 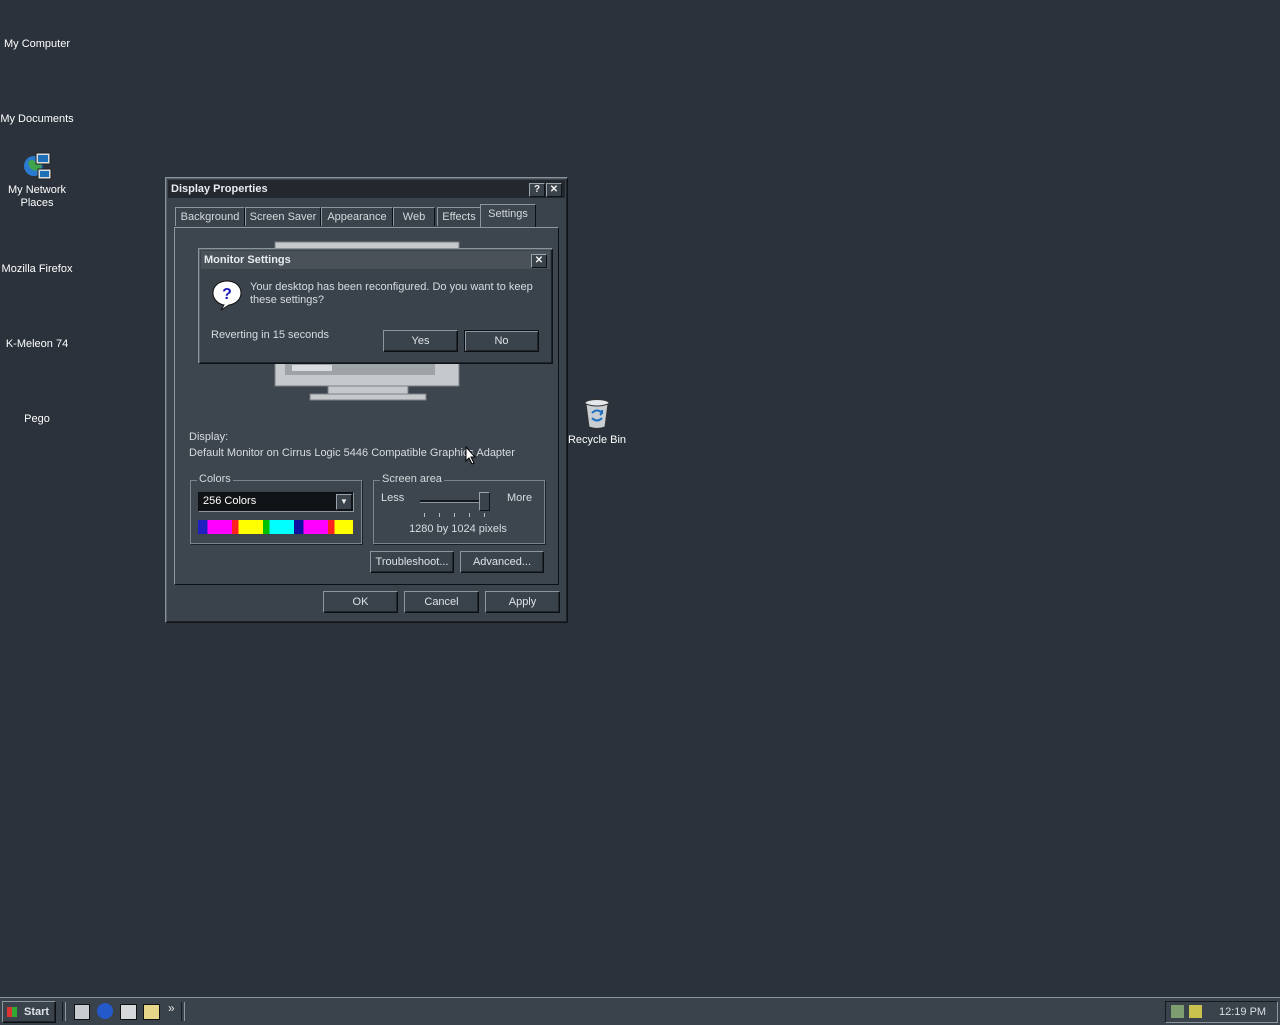 I want to click on color-palette-bar, so click(x=275, y=527).